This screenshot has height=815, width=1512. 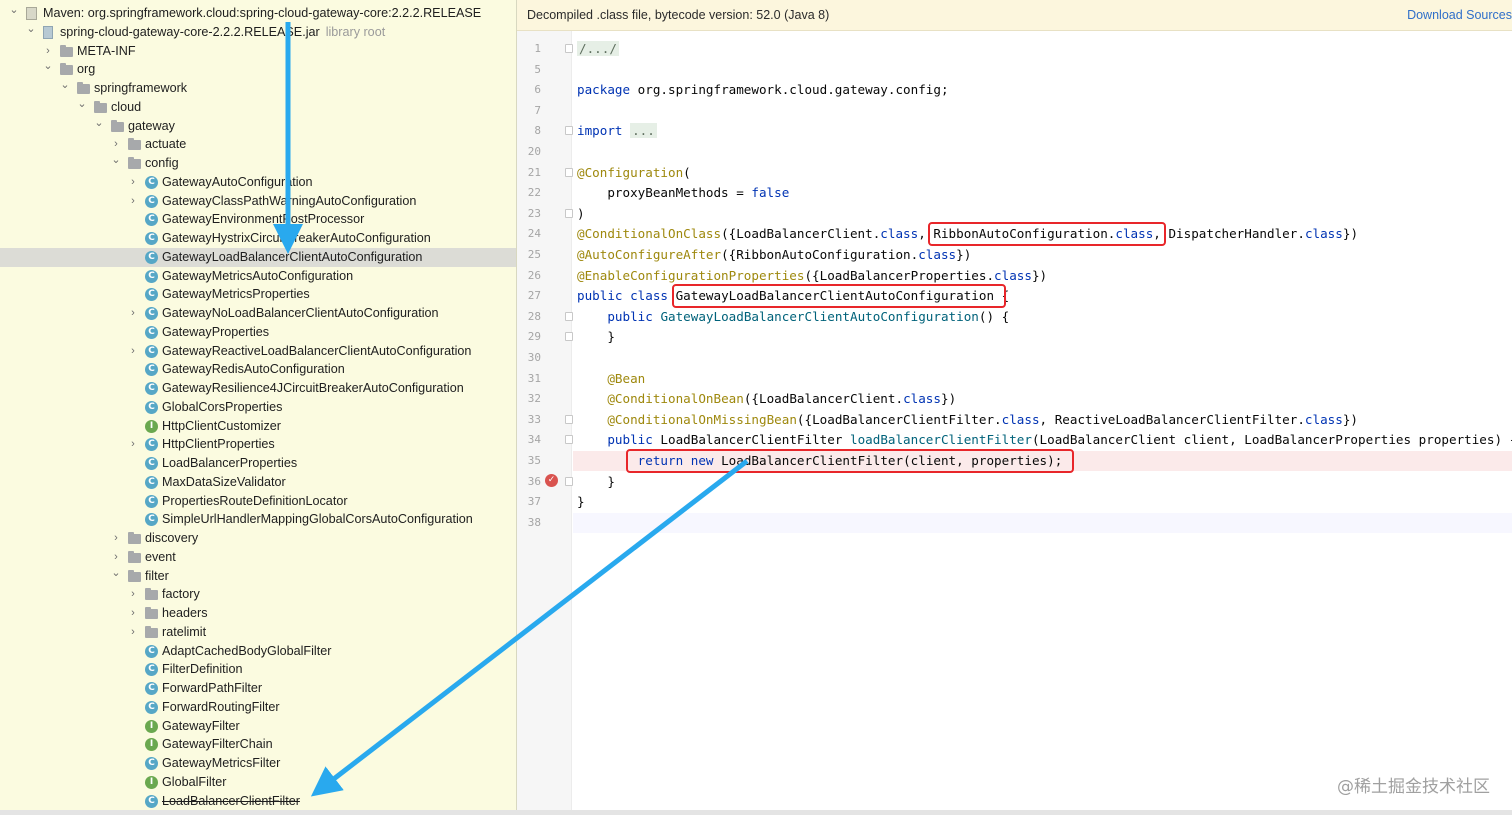 What do you see at coordinates (258, 219) in the screenshot?
I see `tree-node: C GatewayEnvironmentPostProcessor` at bounding box center [258, 219].